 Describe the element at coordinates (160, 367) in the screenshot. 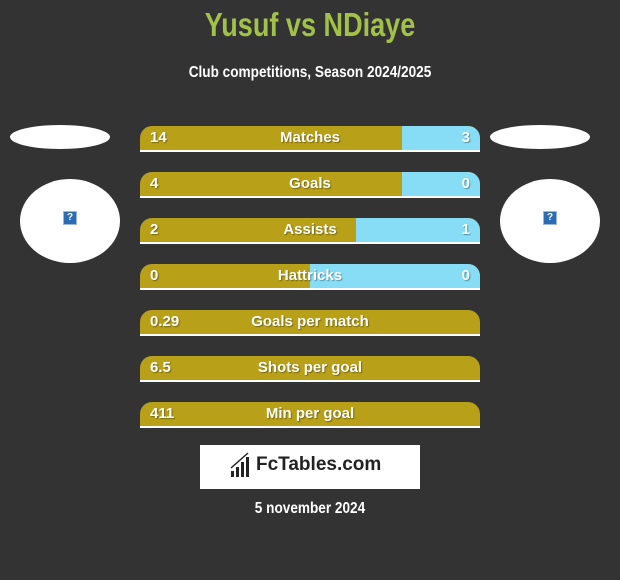

I see `left-value: 6.5` at that location.